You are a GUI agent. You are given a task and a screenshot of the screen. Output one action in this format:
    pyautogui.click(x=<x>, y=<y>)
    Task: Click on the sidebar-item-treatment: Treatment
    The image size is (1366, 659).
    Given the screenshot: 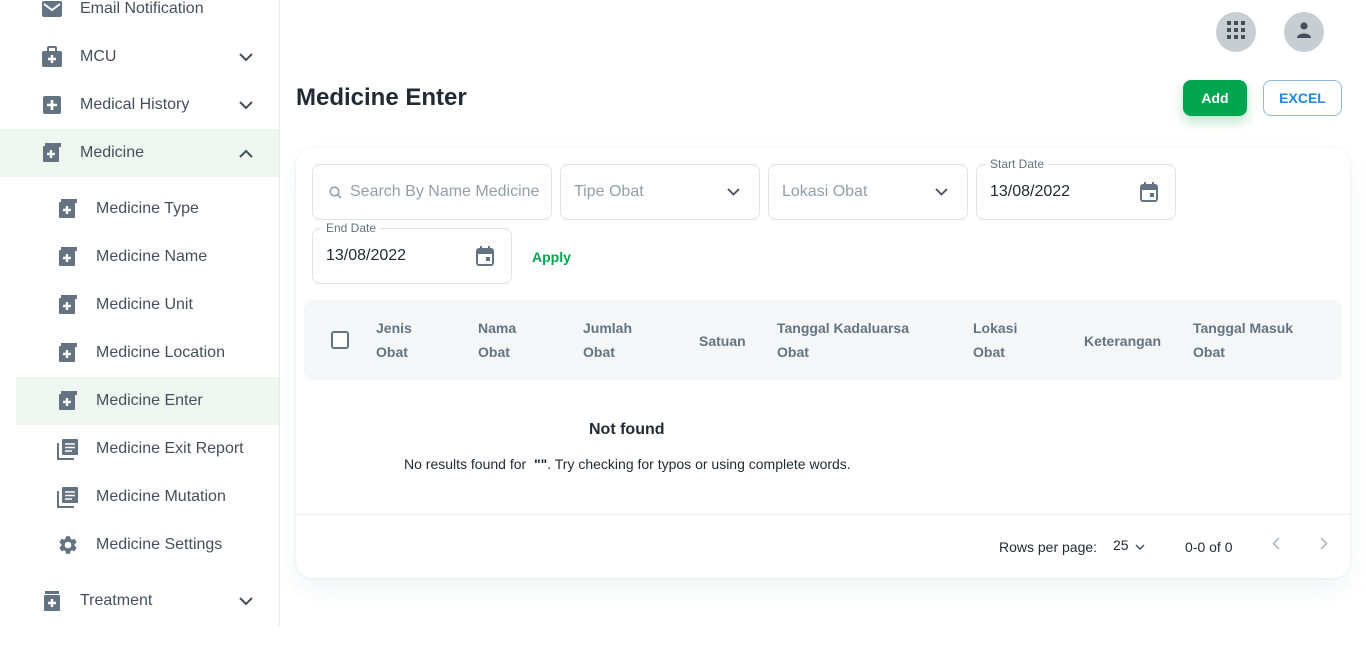 What is the action you would take?
    pyautogui.click(x=139, y=601)
    